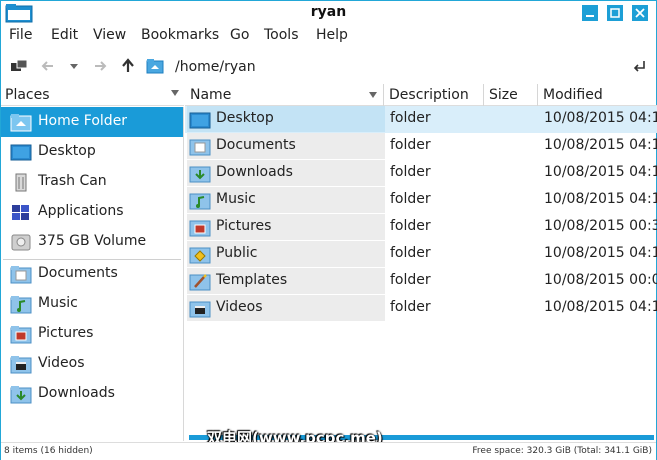 The width and height of the screenshot is (657, 460). What do you see at coordinates (200, 174) in the screenshot?
I see `downloads-folder-icon` at bounding box center [200, 174].